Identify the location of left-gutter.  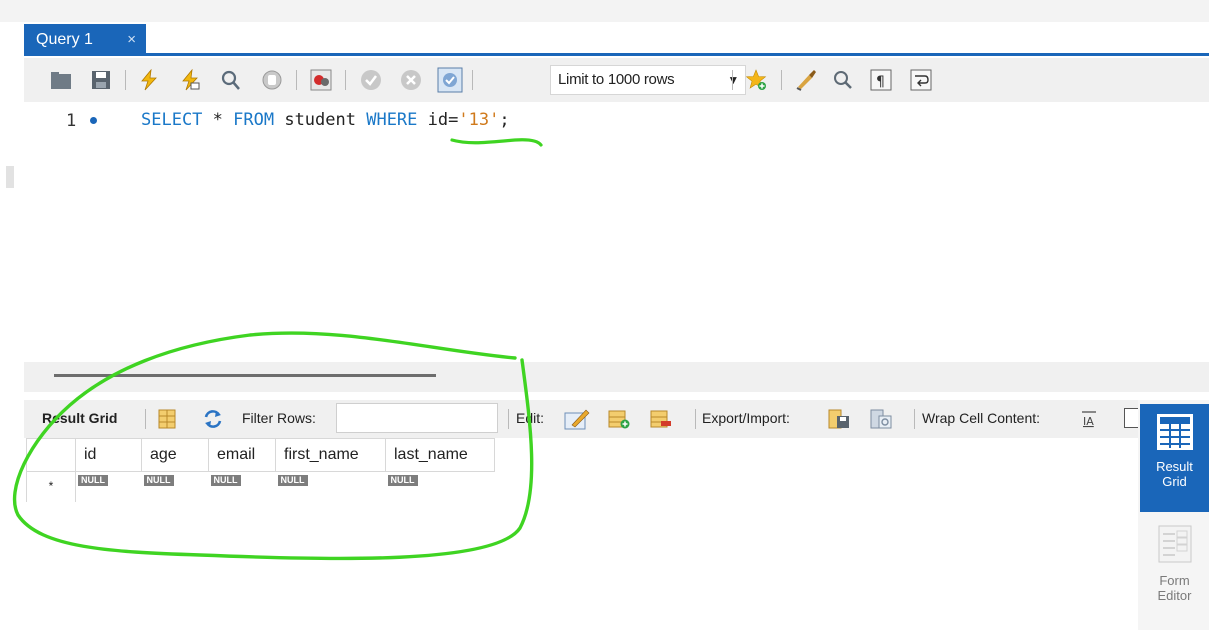
(12, 326).